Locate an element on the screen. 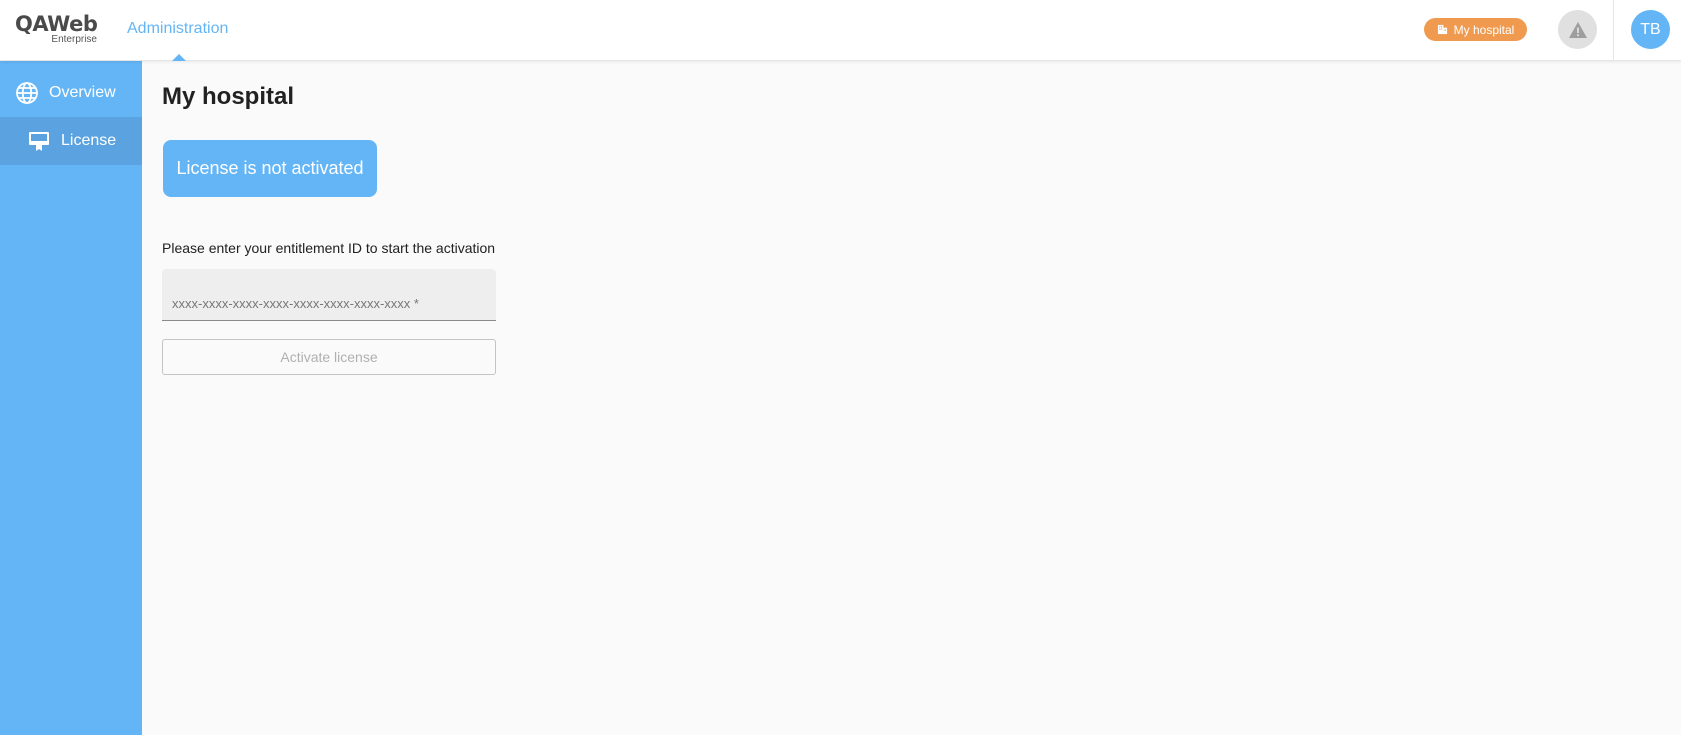 Image resolution: width=1681 pixels, height=735 pixels. sidebar-item-overview: Overview is located at coordinates (71, 93).